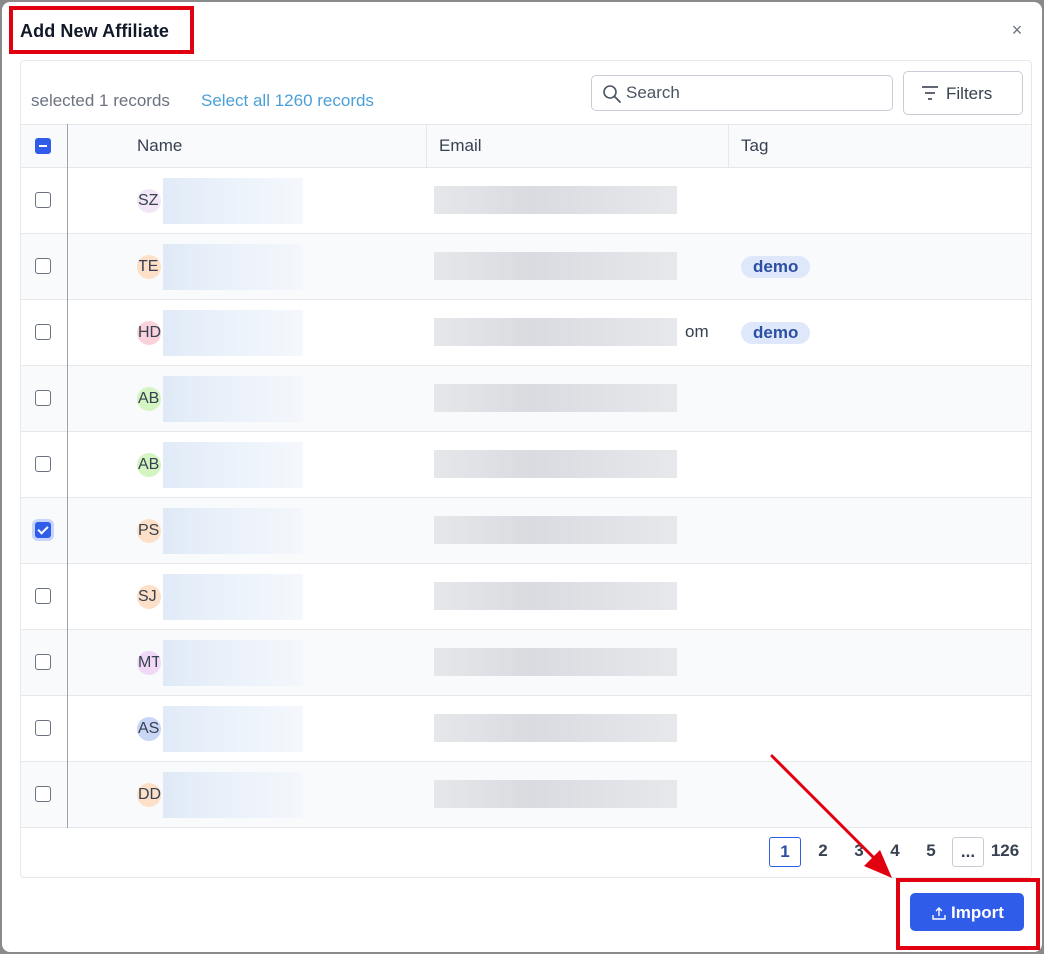 This screenshot has height=954, width=1044. I want to click on table-row: SJ, so click(526, 597).